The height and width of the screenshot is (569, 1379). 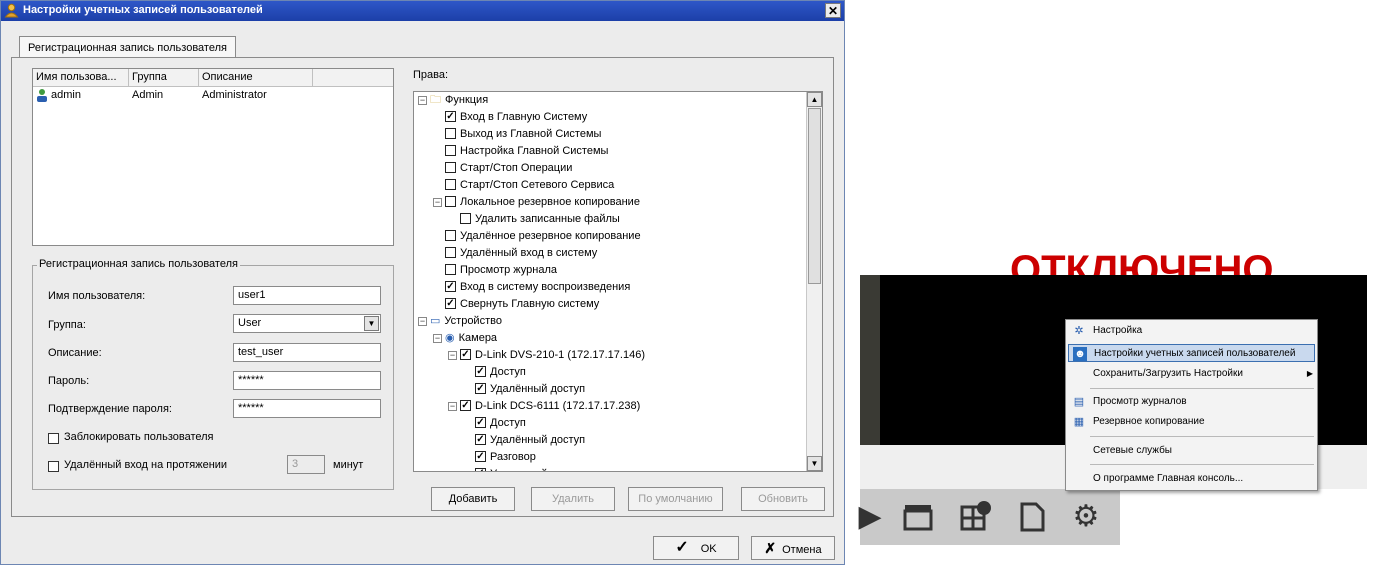 I want to click on scroll-up-icon: ▲, so click(x=814, y=99).